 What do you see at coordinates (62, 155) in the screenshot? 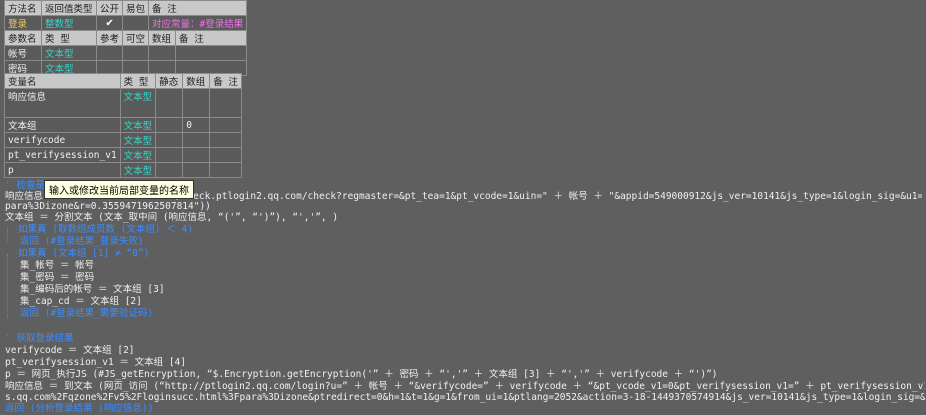
I see `var-name-cell: pt_verifysession_v1` at bounding box center [62, 155].